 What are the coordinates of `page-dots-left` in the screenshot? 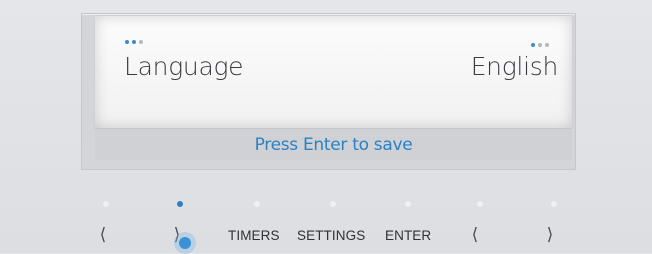 It's located at (134, 42).